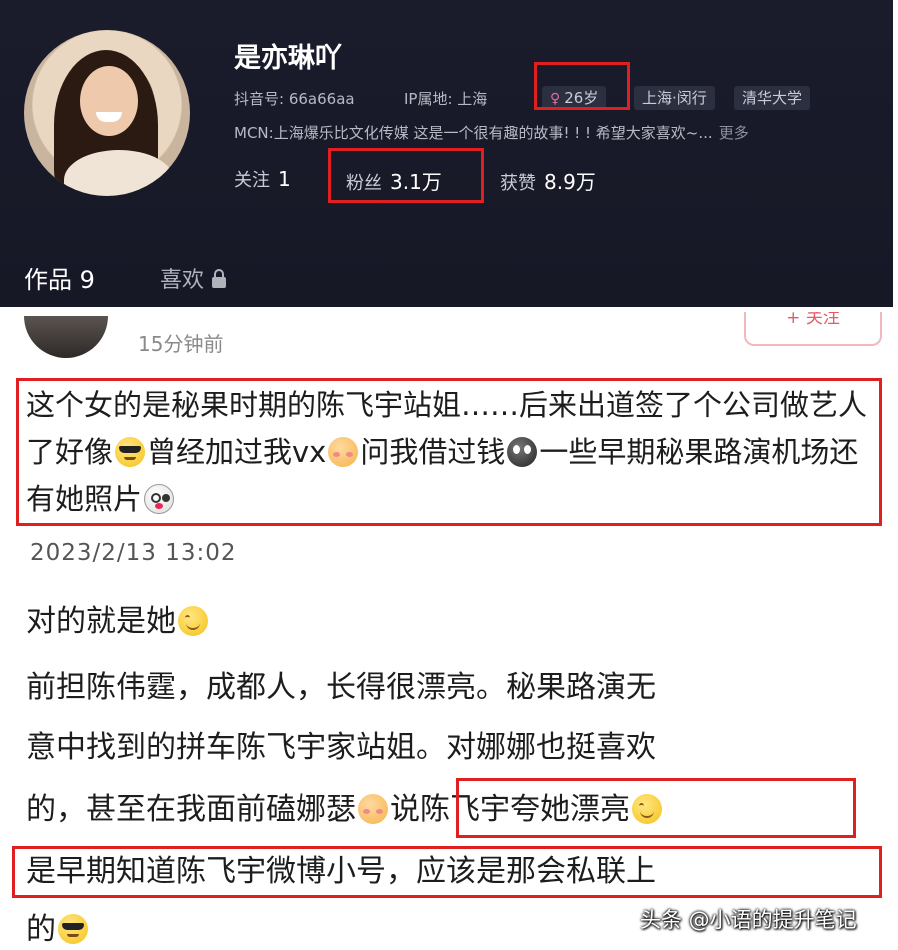 This screenshot has width=898, height=950. I want to click on watermark: 头条 @小语的提升笔记, so click(748, 920).